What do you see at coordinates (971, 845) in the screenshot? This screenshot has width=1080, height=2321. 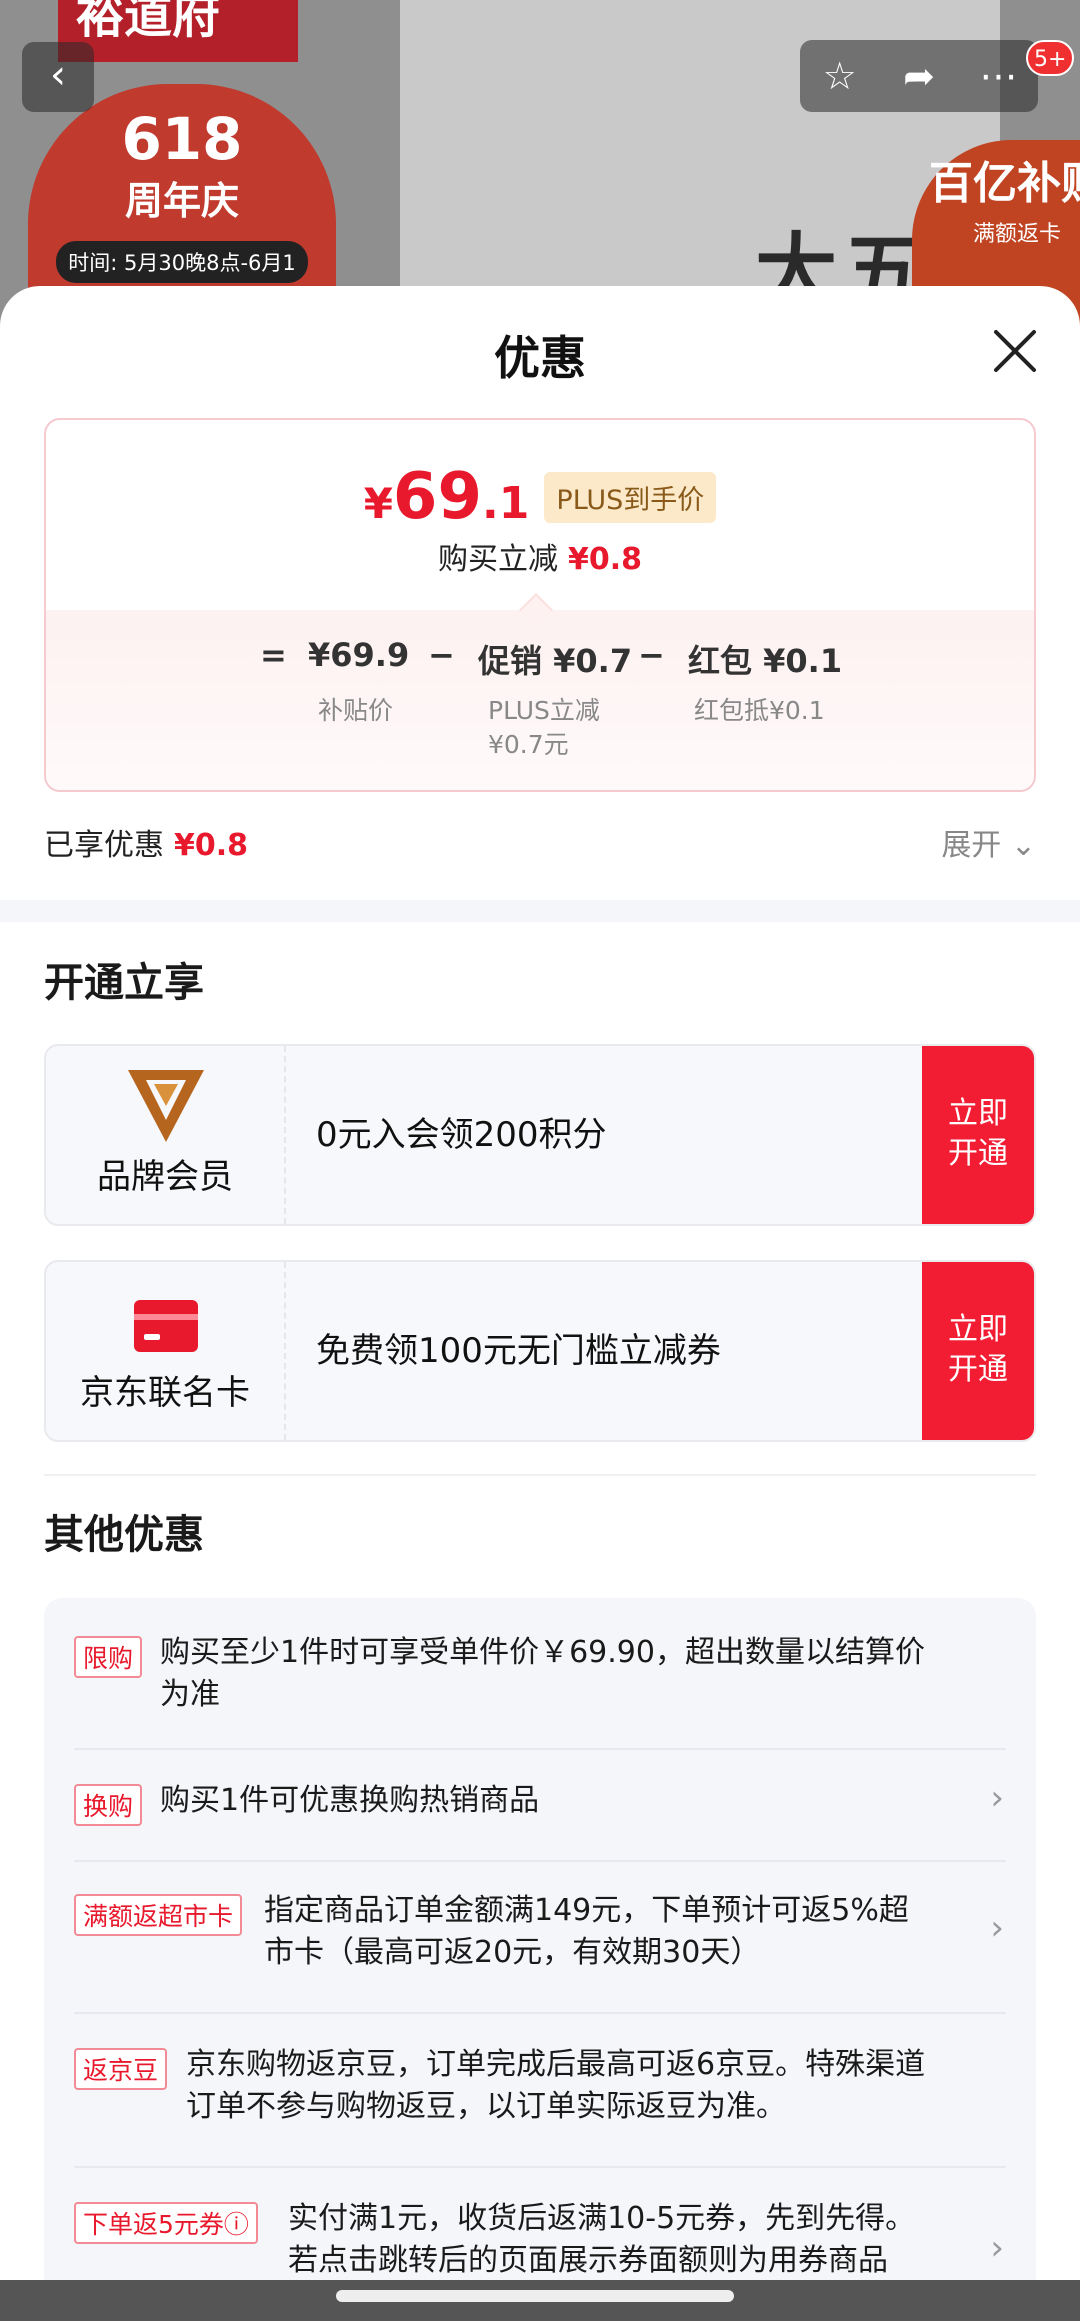 I see `expand-label: 展开` at bounding box center [971, 845].